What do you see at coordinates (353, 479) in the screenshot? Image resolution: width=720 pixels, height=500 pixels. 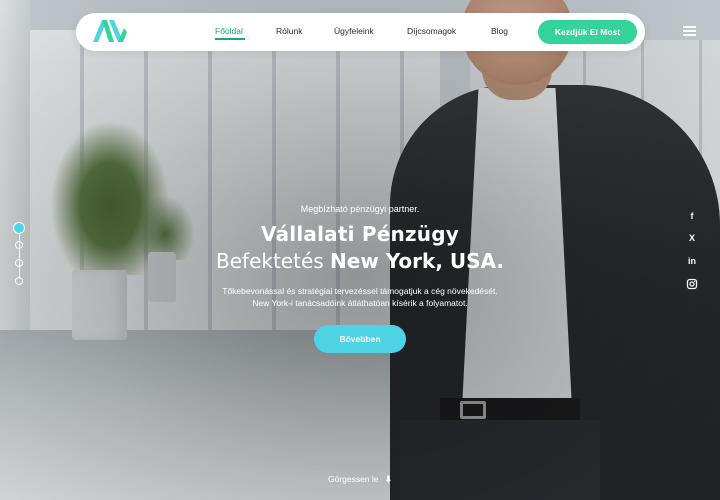 I see `scroll-hint-label: Görgessen le` at bounding box center [353, 479].